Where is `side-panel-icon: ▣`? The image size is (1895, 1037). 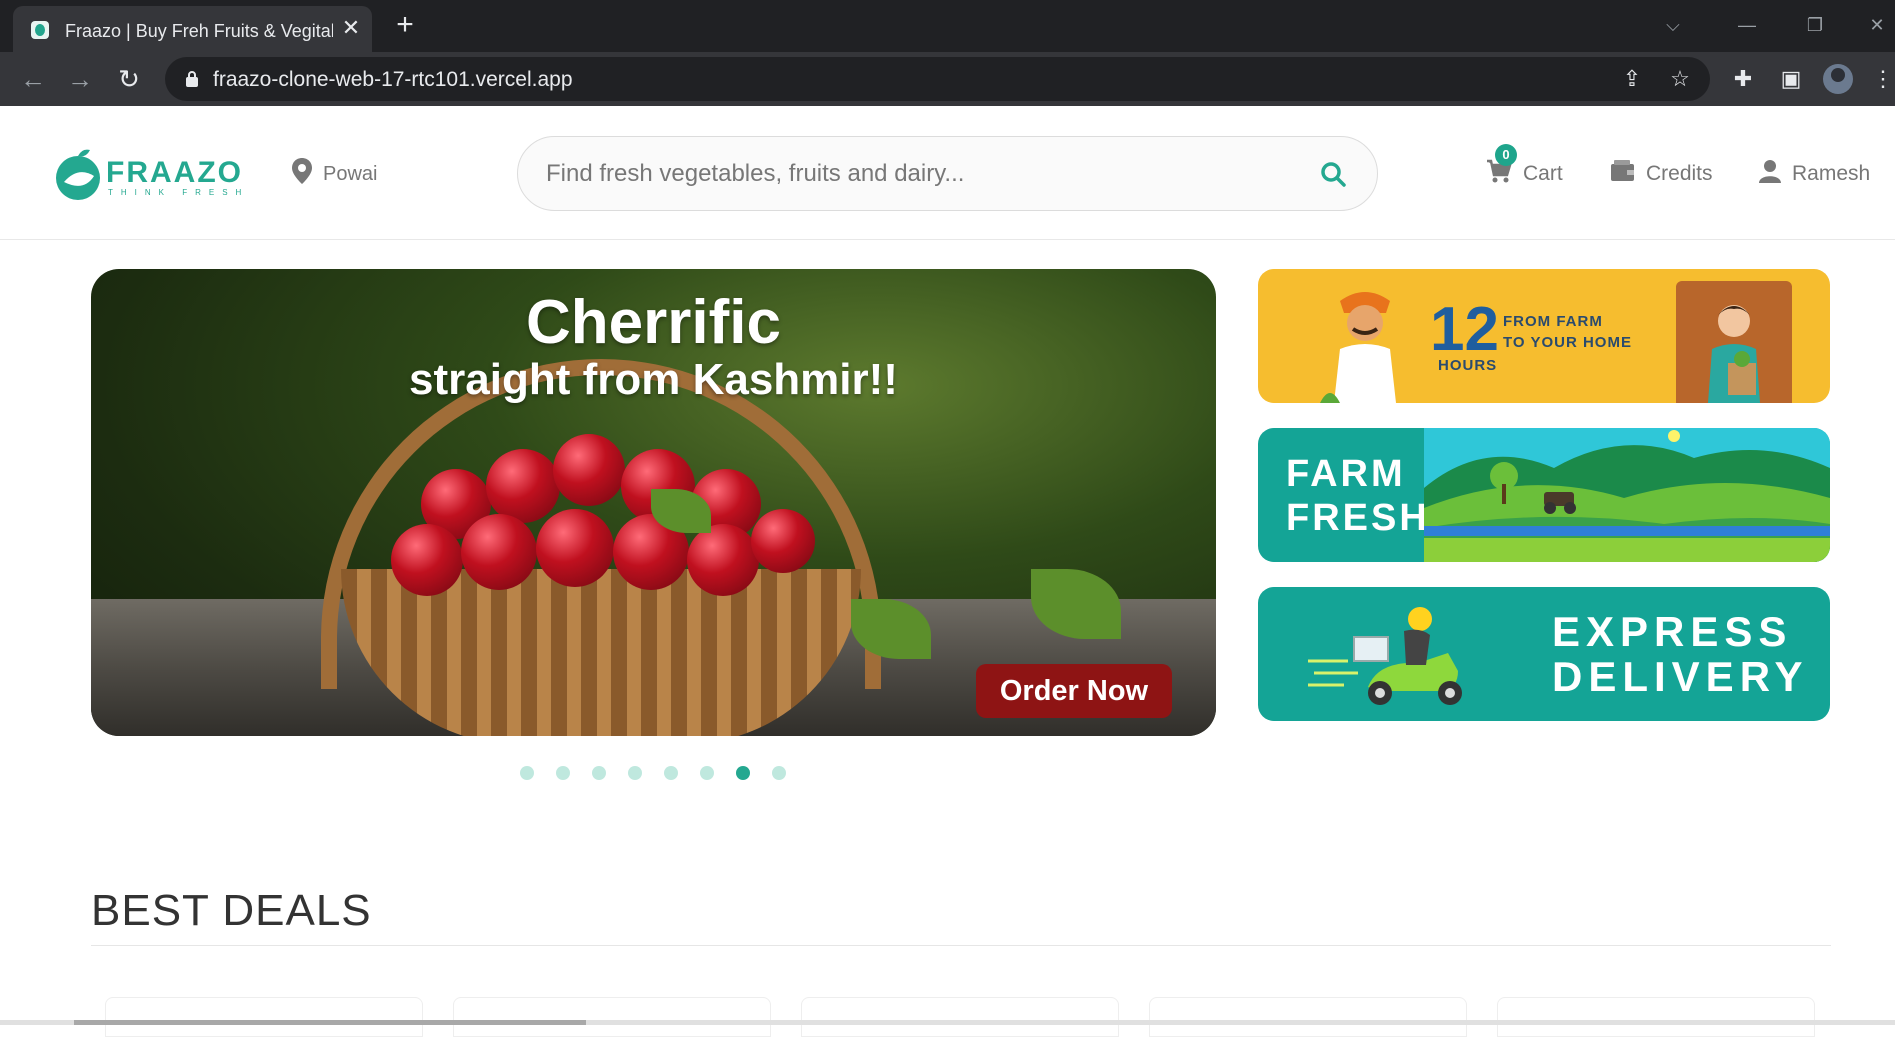
side-panel-icon: ▣ is located at coordinates (1791, 79).